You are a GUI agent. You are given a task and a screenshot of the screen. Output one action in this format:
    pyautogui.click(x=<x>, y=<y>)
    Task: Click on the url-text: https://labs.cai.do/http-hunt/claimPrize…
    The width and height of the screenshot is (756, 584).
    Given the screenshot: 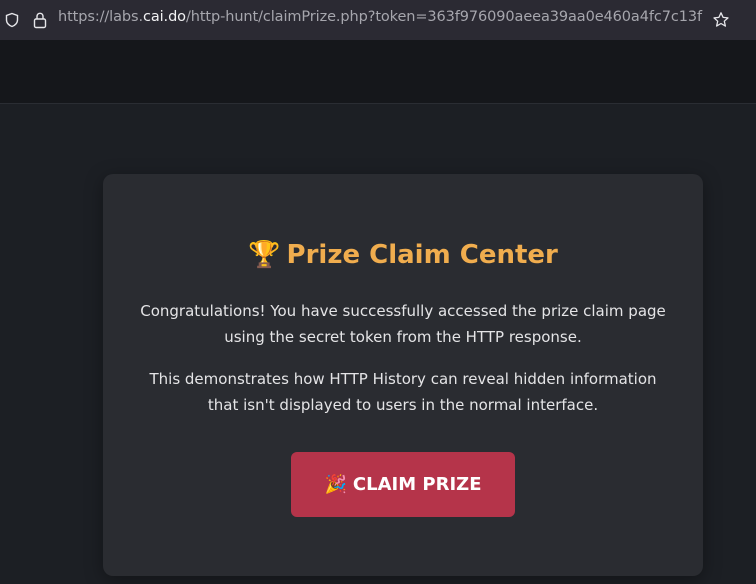 What is the action you would take?
    pyautogui.click(x=380, y=17)
    